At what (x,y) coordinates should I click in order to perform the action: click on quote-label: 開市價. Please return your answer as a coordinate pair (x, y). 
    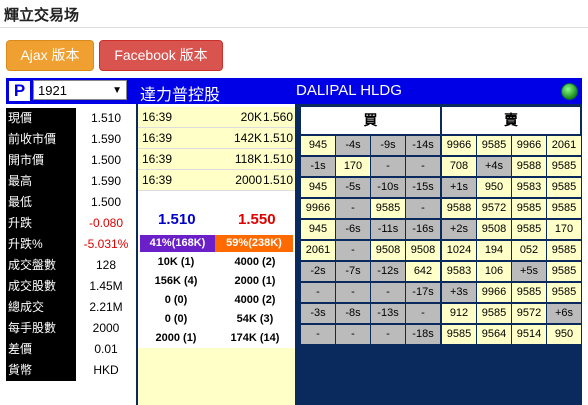
    Looking at the image, I should click on (41, 160).